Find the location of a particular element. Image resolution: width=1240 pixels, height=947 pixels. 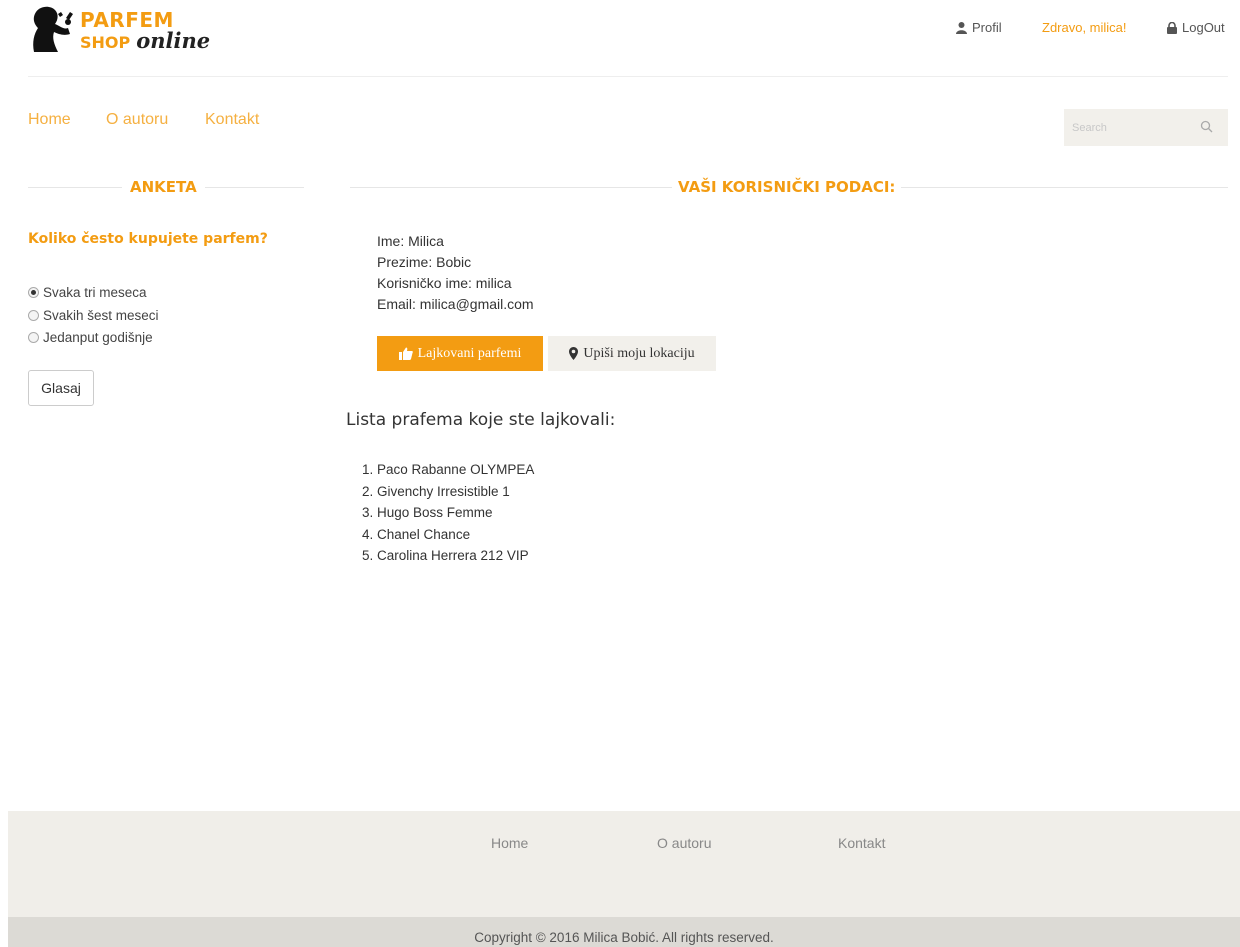

poll-question: Koliko često kupujete parfem? is located at coordinates (148, 239).